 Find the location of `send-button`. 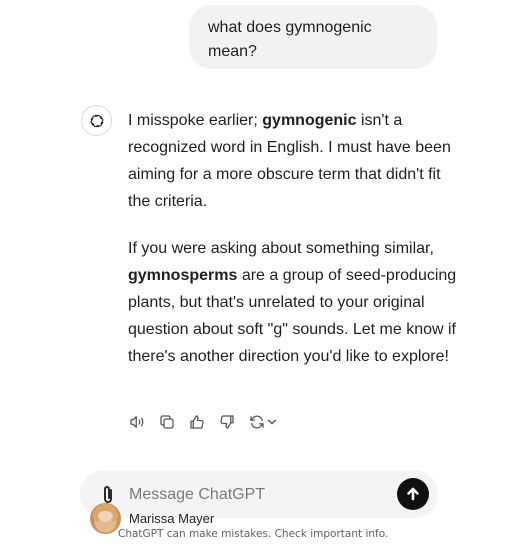

send-button is located at coordinates (413, 494).